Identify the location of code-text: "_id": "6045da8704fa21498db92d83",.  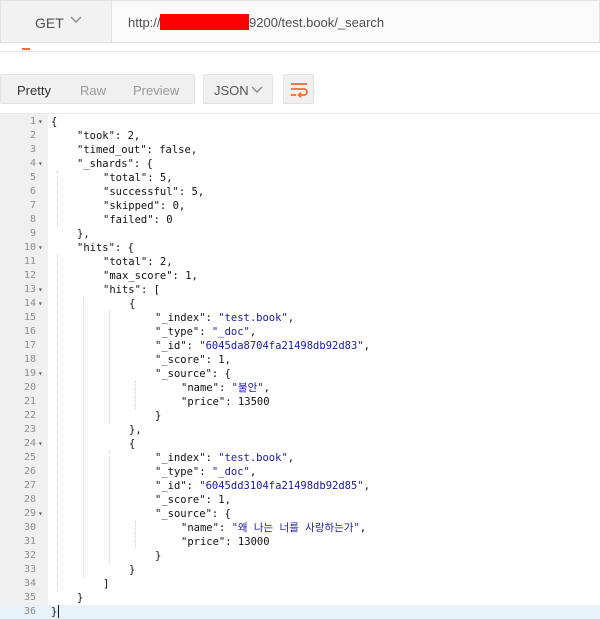
(262, 346).